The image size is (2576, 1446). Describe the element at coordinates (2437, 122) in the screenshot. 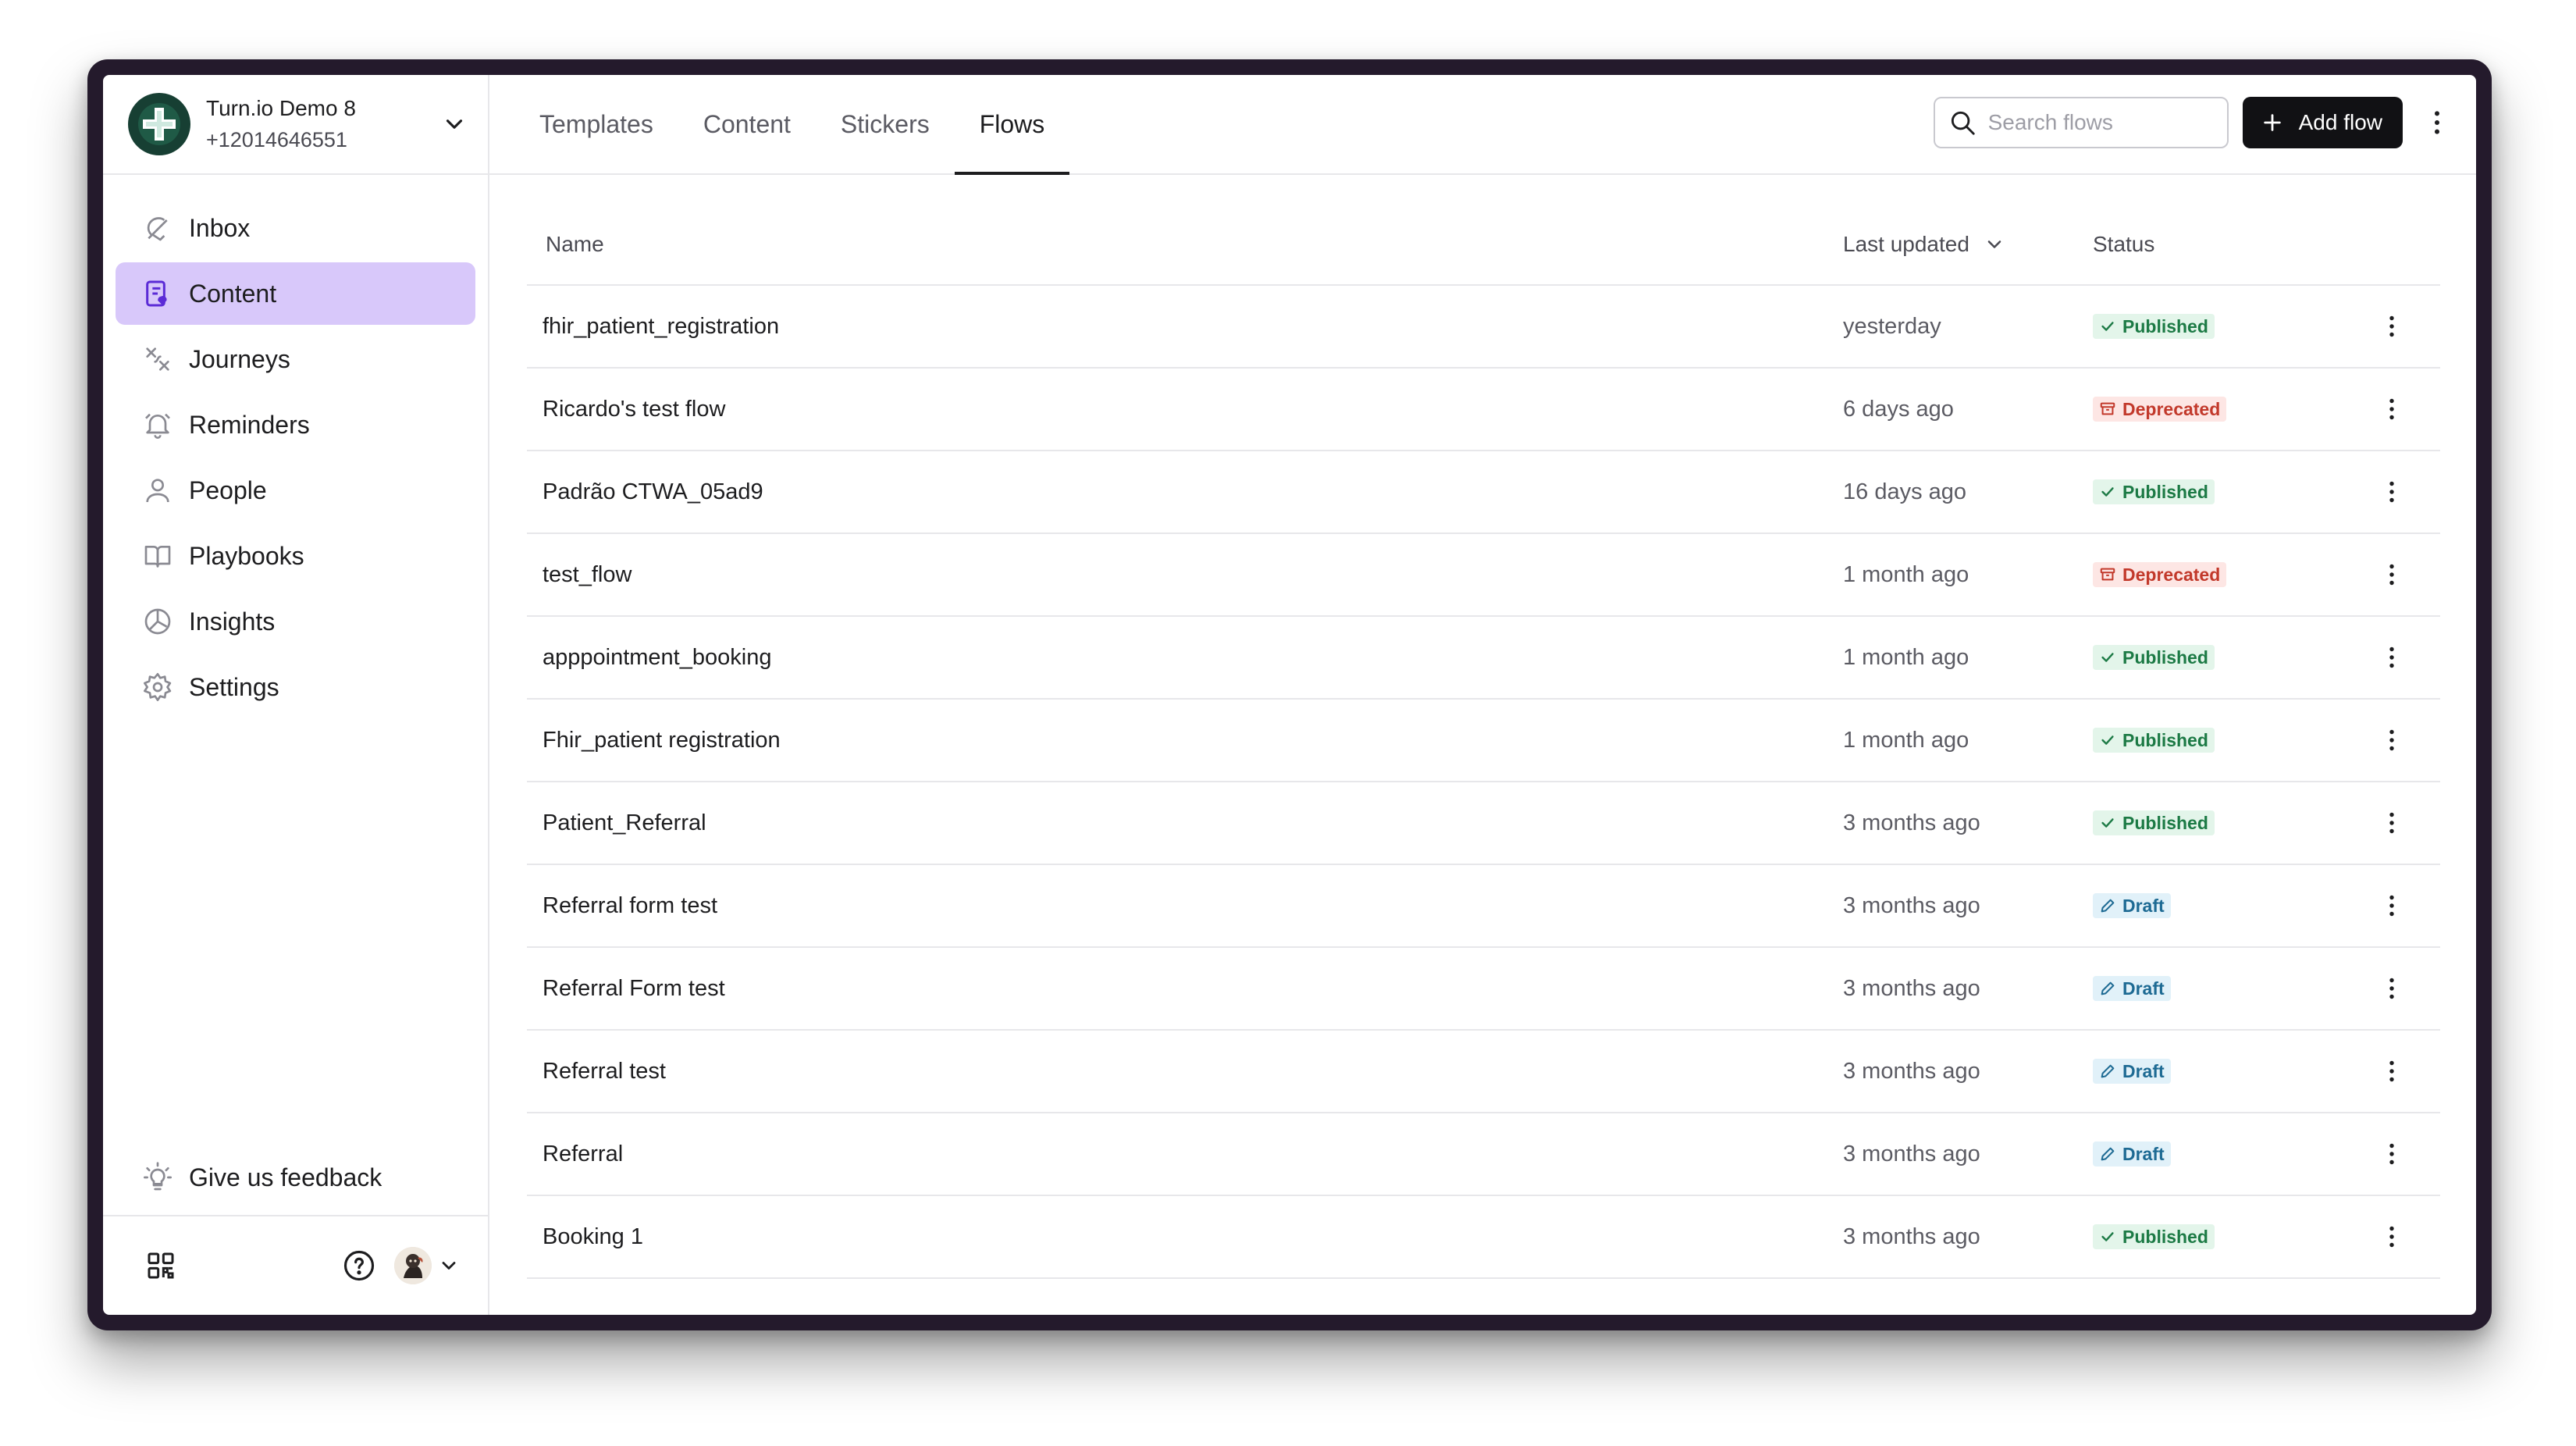

I see `more-options-icon` at that location.